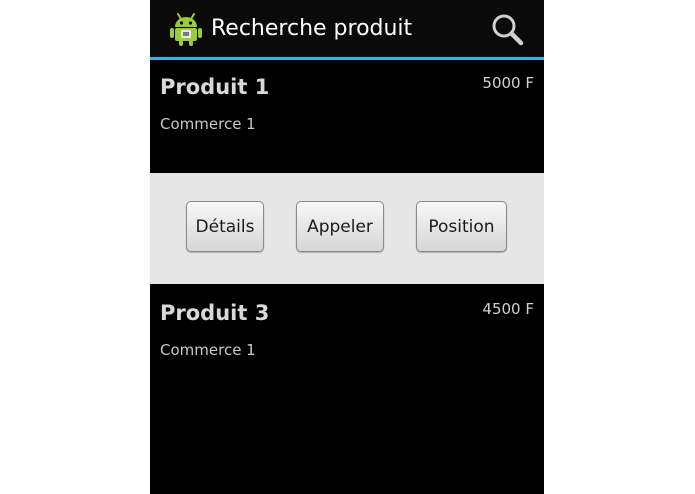  I want to click on product-name: Produit 1, so click(215, 87).